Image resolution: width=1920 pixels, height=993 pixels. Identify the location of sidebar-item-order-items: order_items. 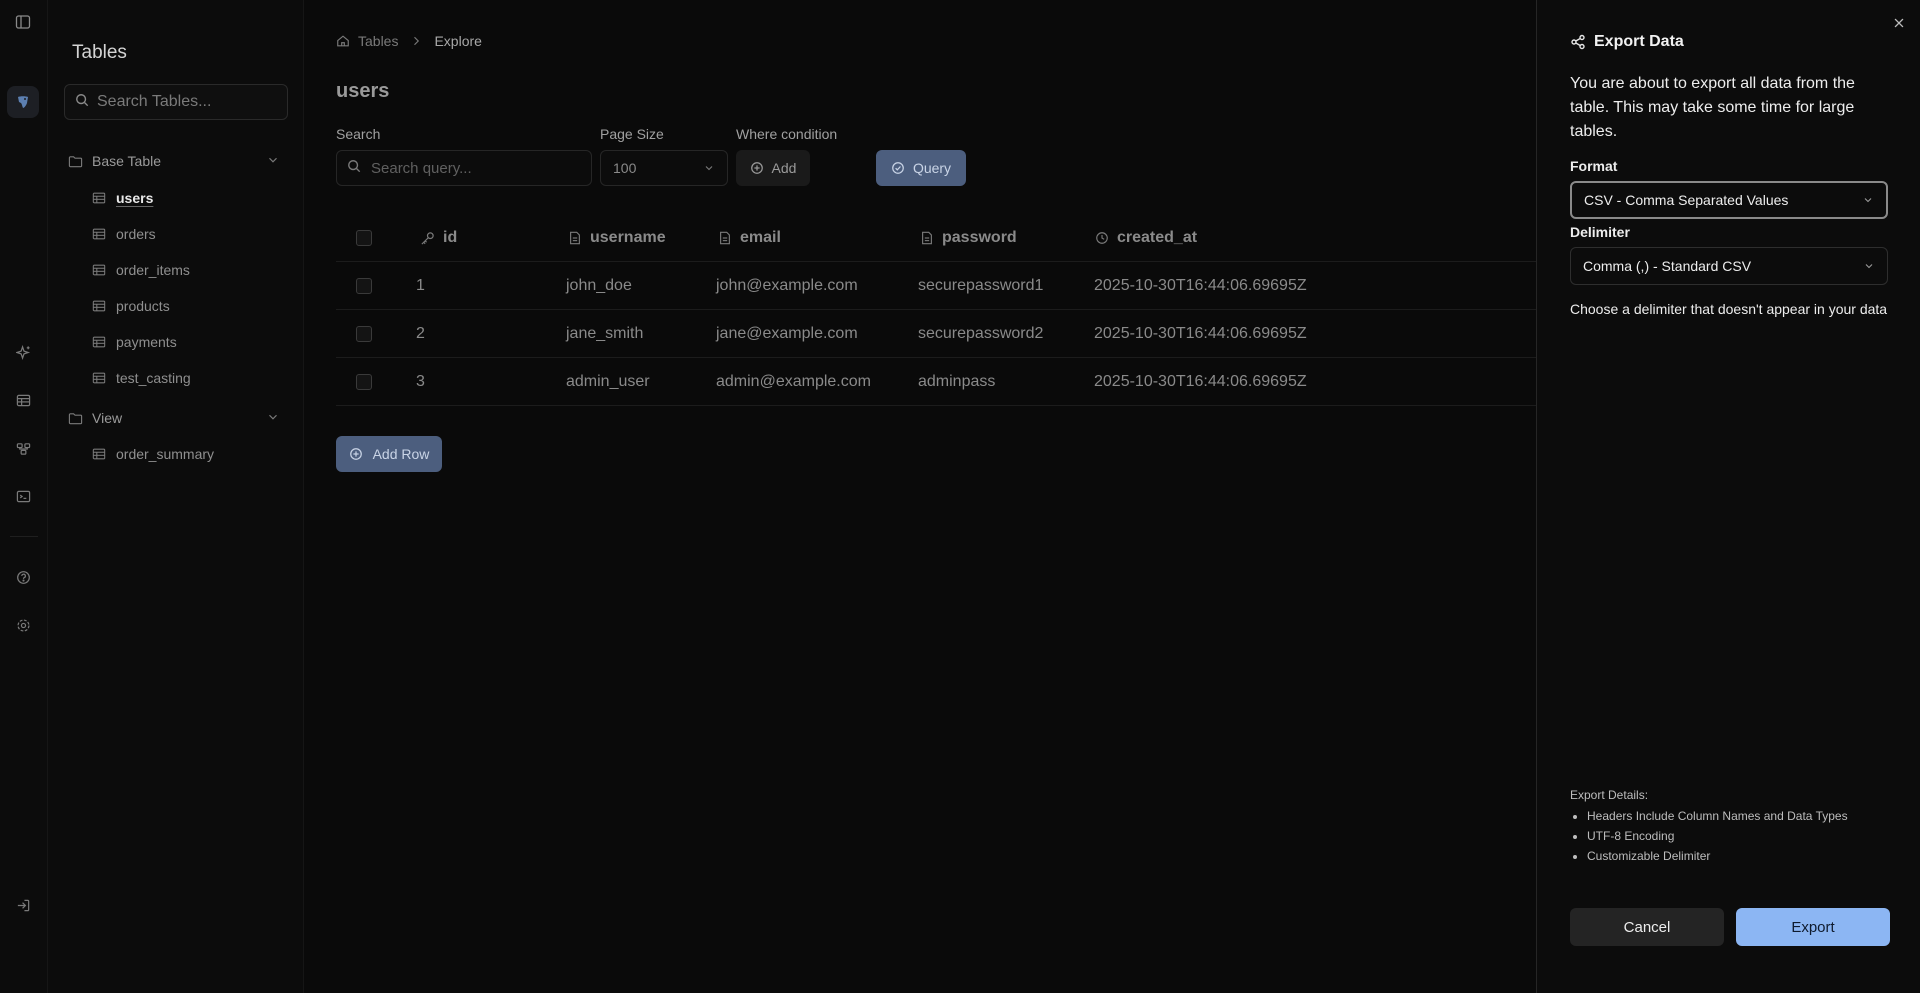
(192, 270).